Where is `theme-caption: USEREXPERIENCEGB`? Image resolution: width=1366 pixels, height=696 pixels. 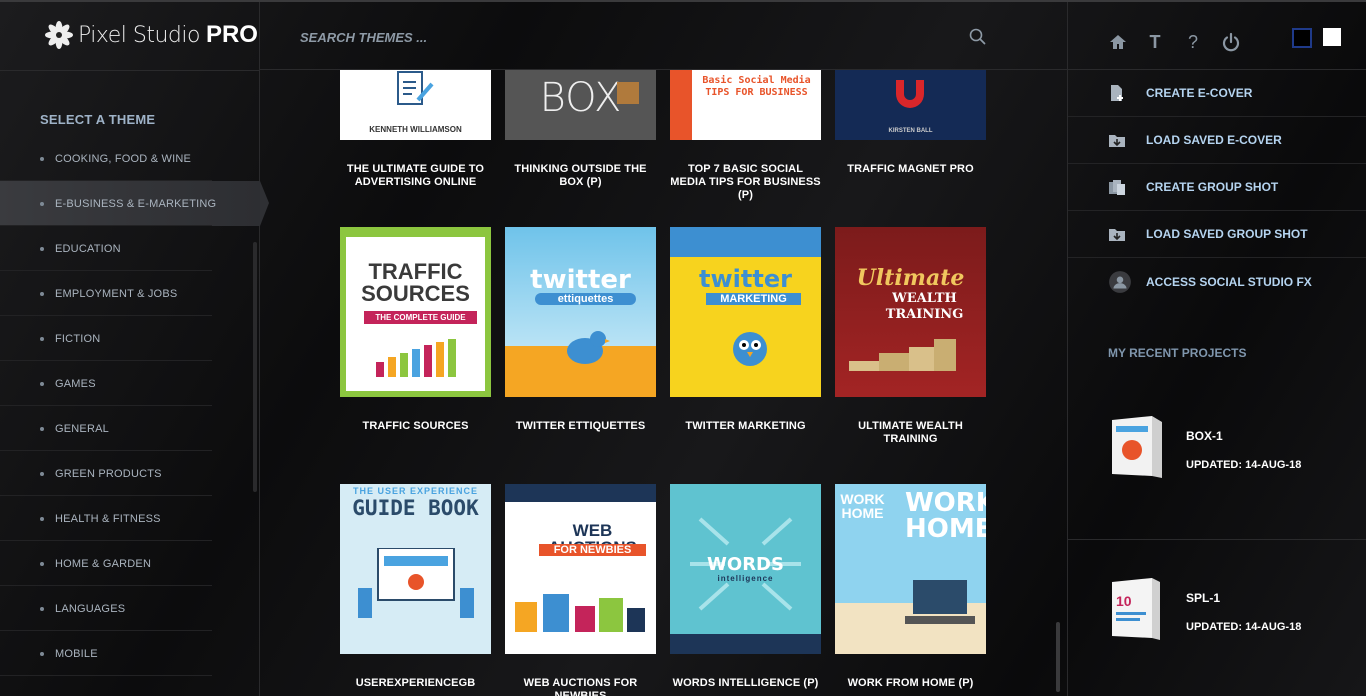
theme-caption: USEREXPERIENCEGB is located at coordinates (415, 683).